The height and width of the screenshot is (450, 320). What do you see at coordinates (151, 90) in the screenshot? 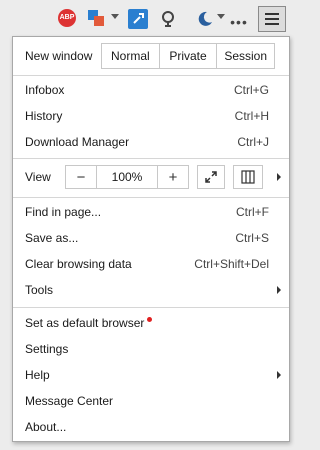
I see `menu-item-infobox: Infobox Ctrl+G` at bounding box center [151, 90].